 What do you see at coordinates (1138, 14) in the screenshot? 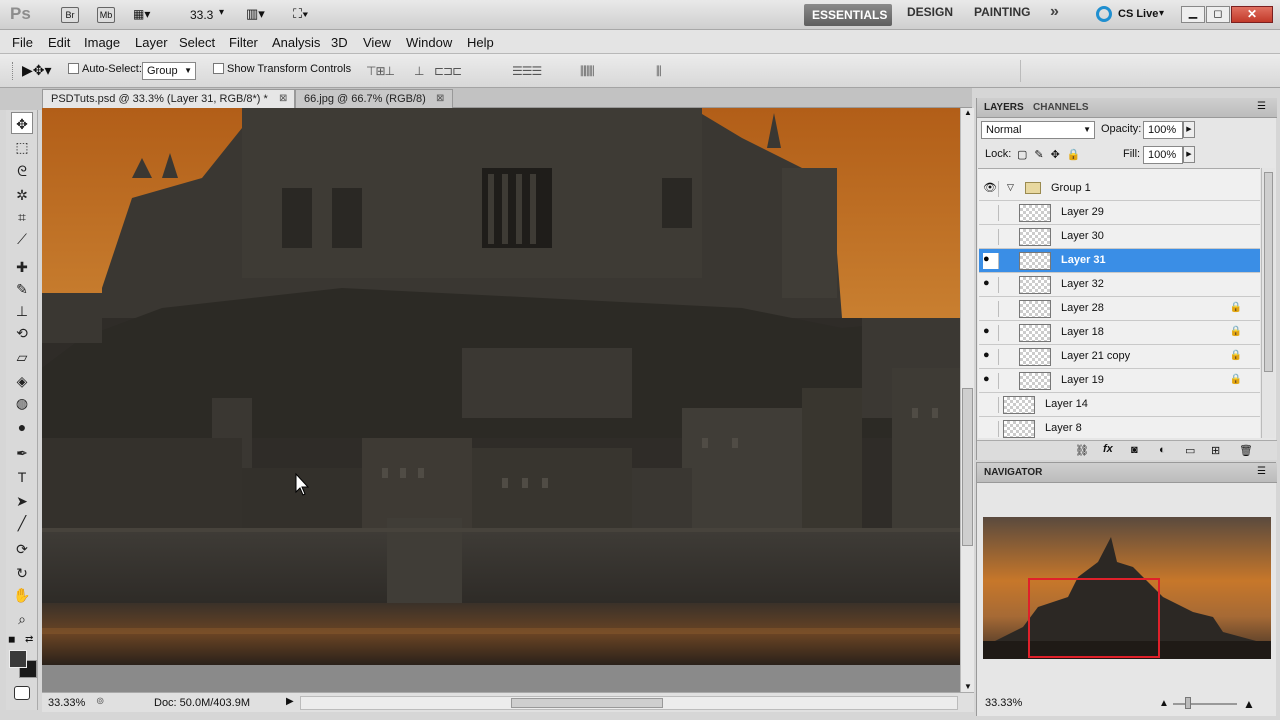
I see `cs-live-button: CS Live` at bounding box center [1138, 14].